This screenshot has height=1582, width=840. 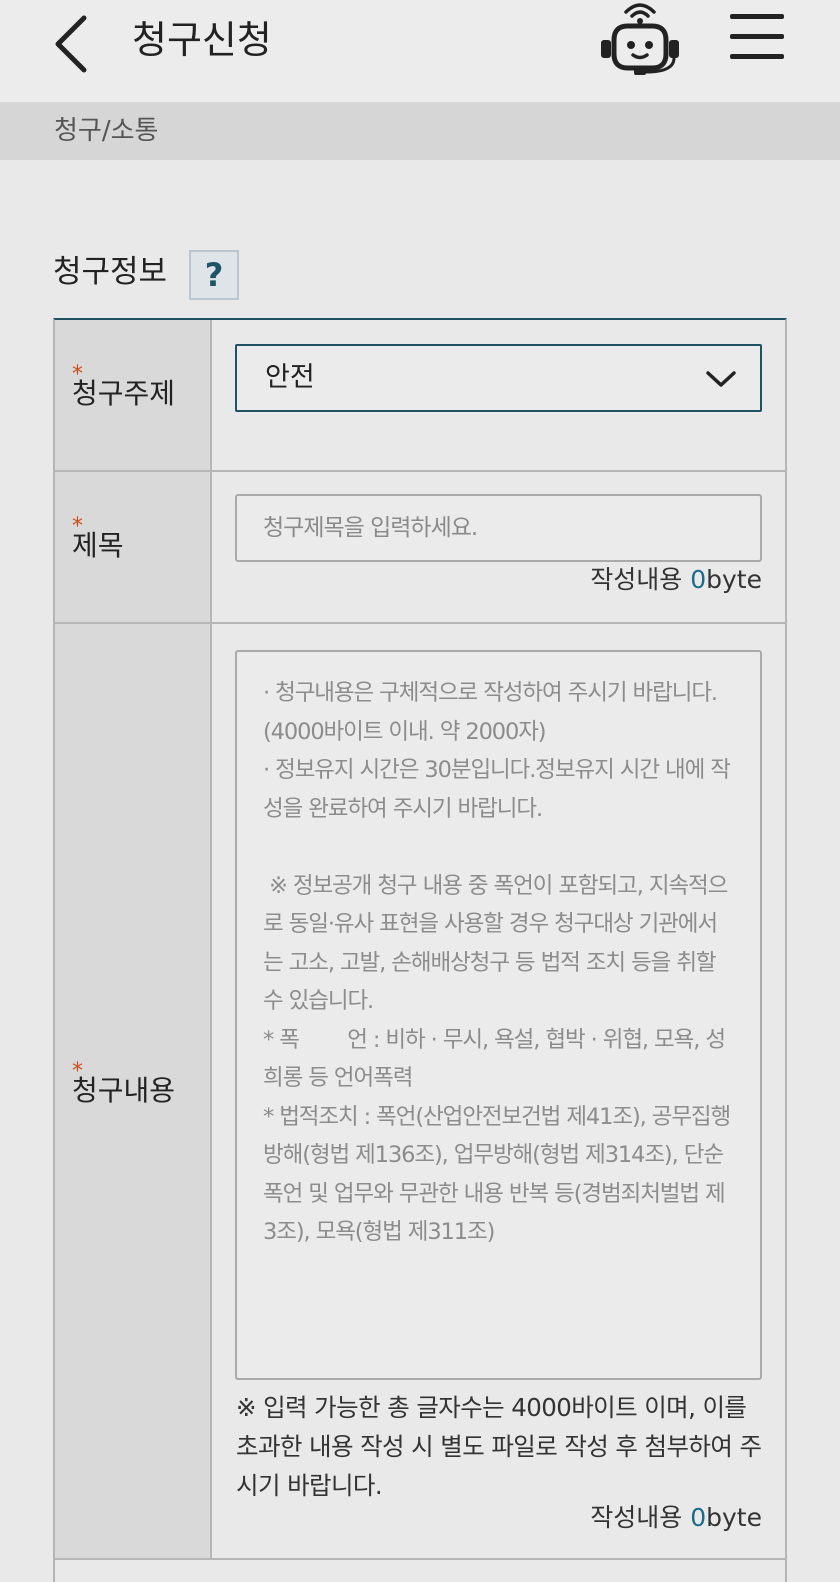 I want to click on page-title: 청구신청, so click(x=202, y=40).